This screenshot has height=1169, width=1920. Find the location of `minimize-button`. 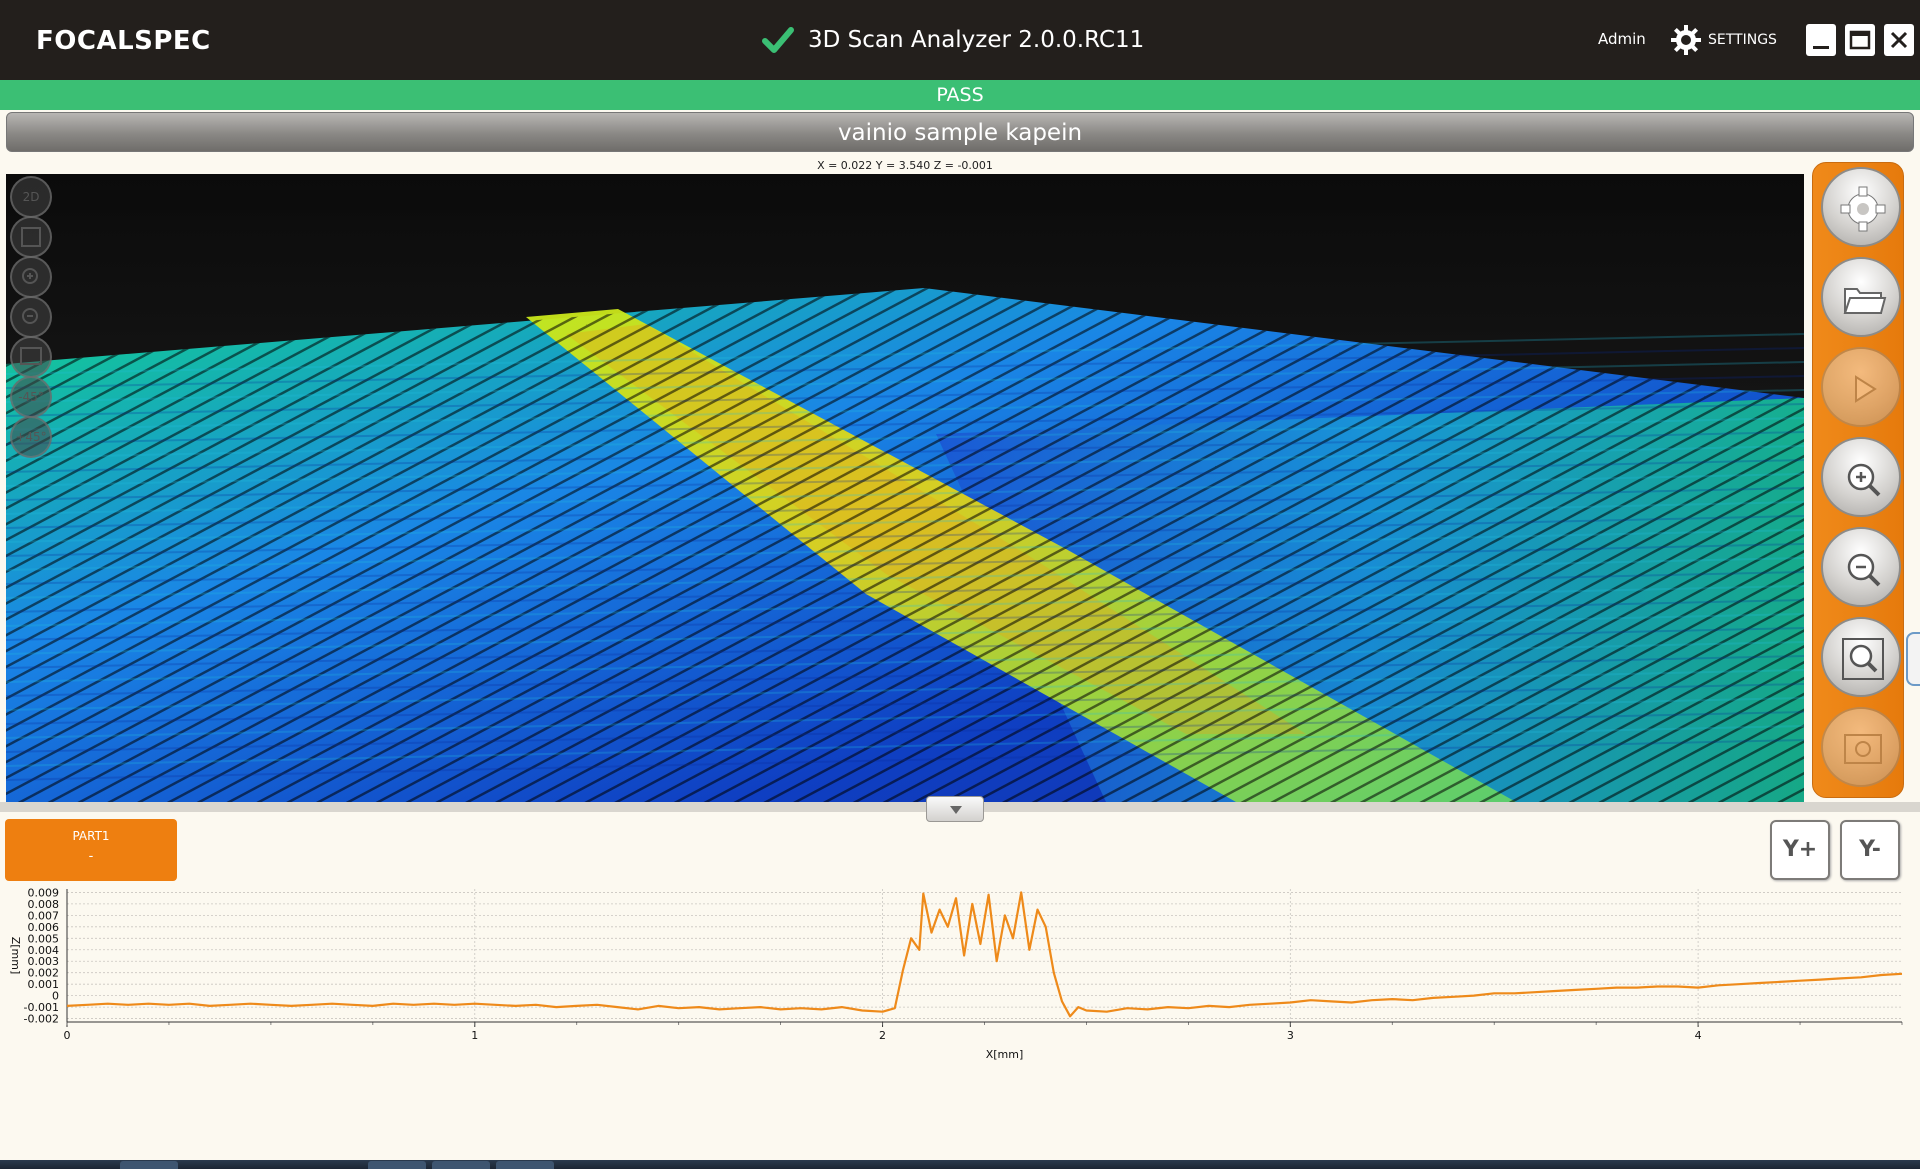

minimize-button is located at coordinates (1821, 40).